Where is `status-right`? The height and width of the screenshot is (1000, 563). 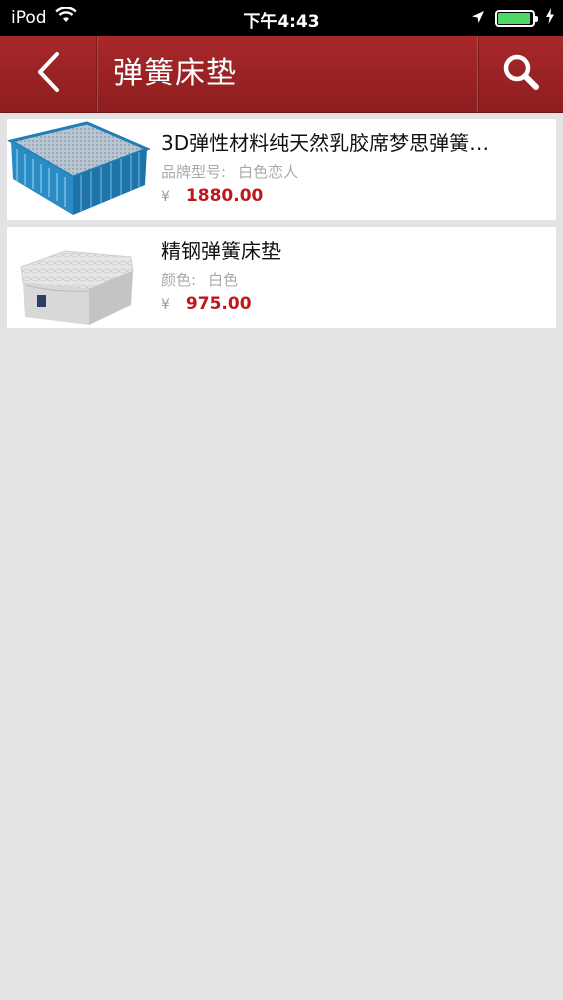
status-right is located at coordinates (513, 18).